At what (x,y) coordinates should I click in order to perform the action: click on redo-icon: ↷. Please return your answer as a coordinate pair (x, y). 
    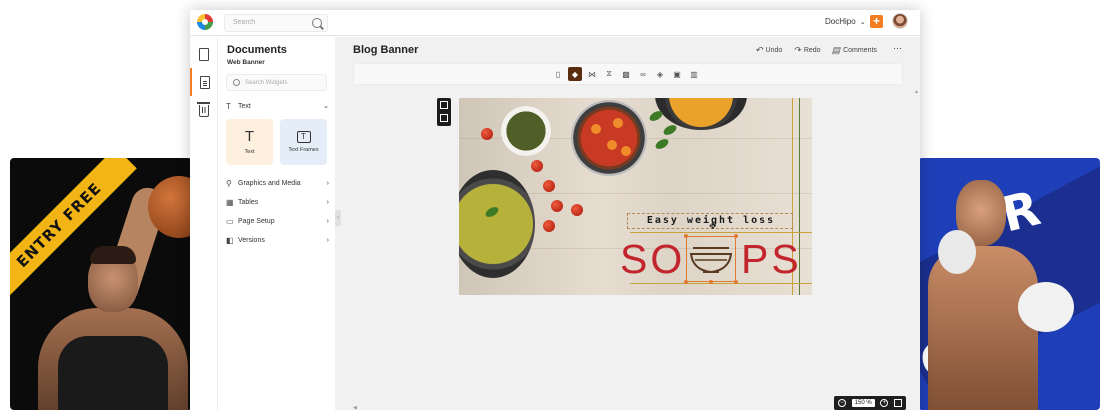
    Looking at the image, I should click on (797, 50).